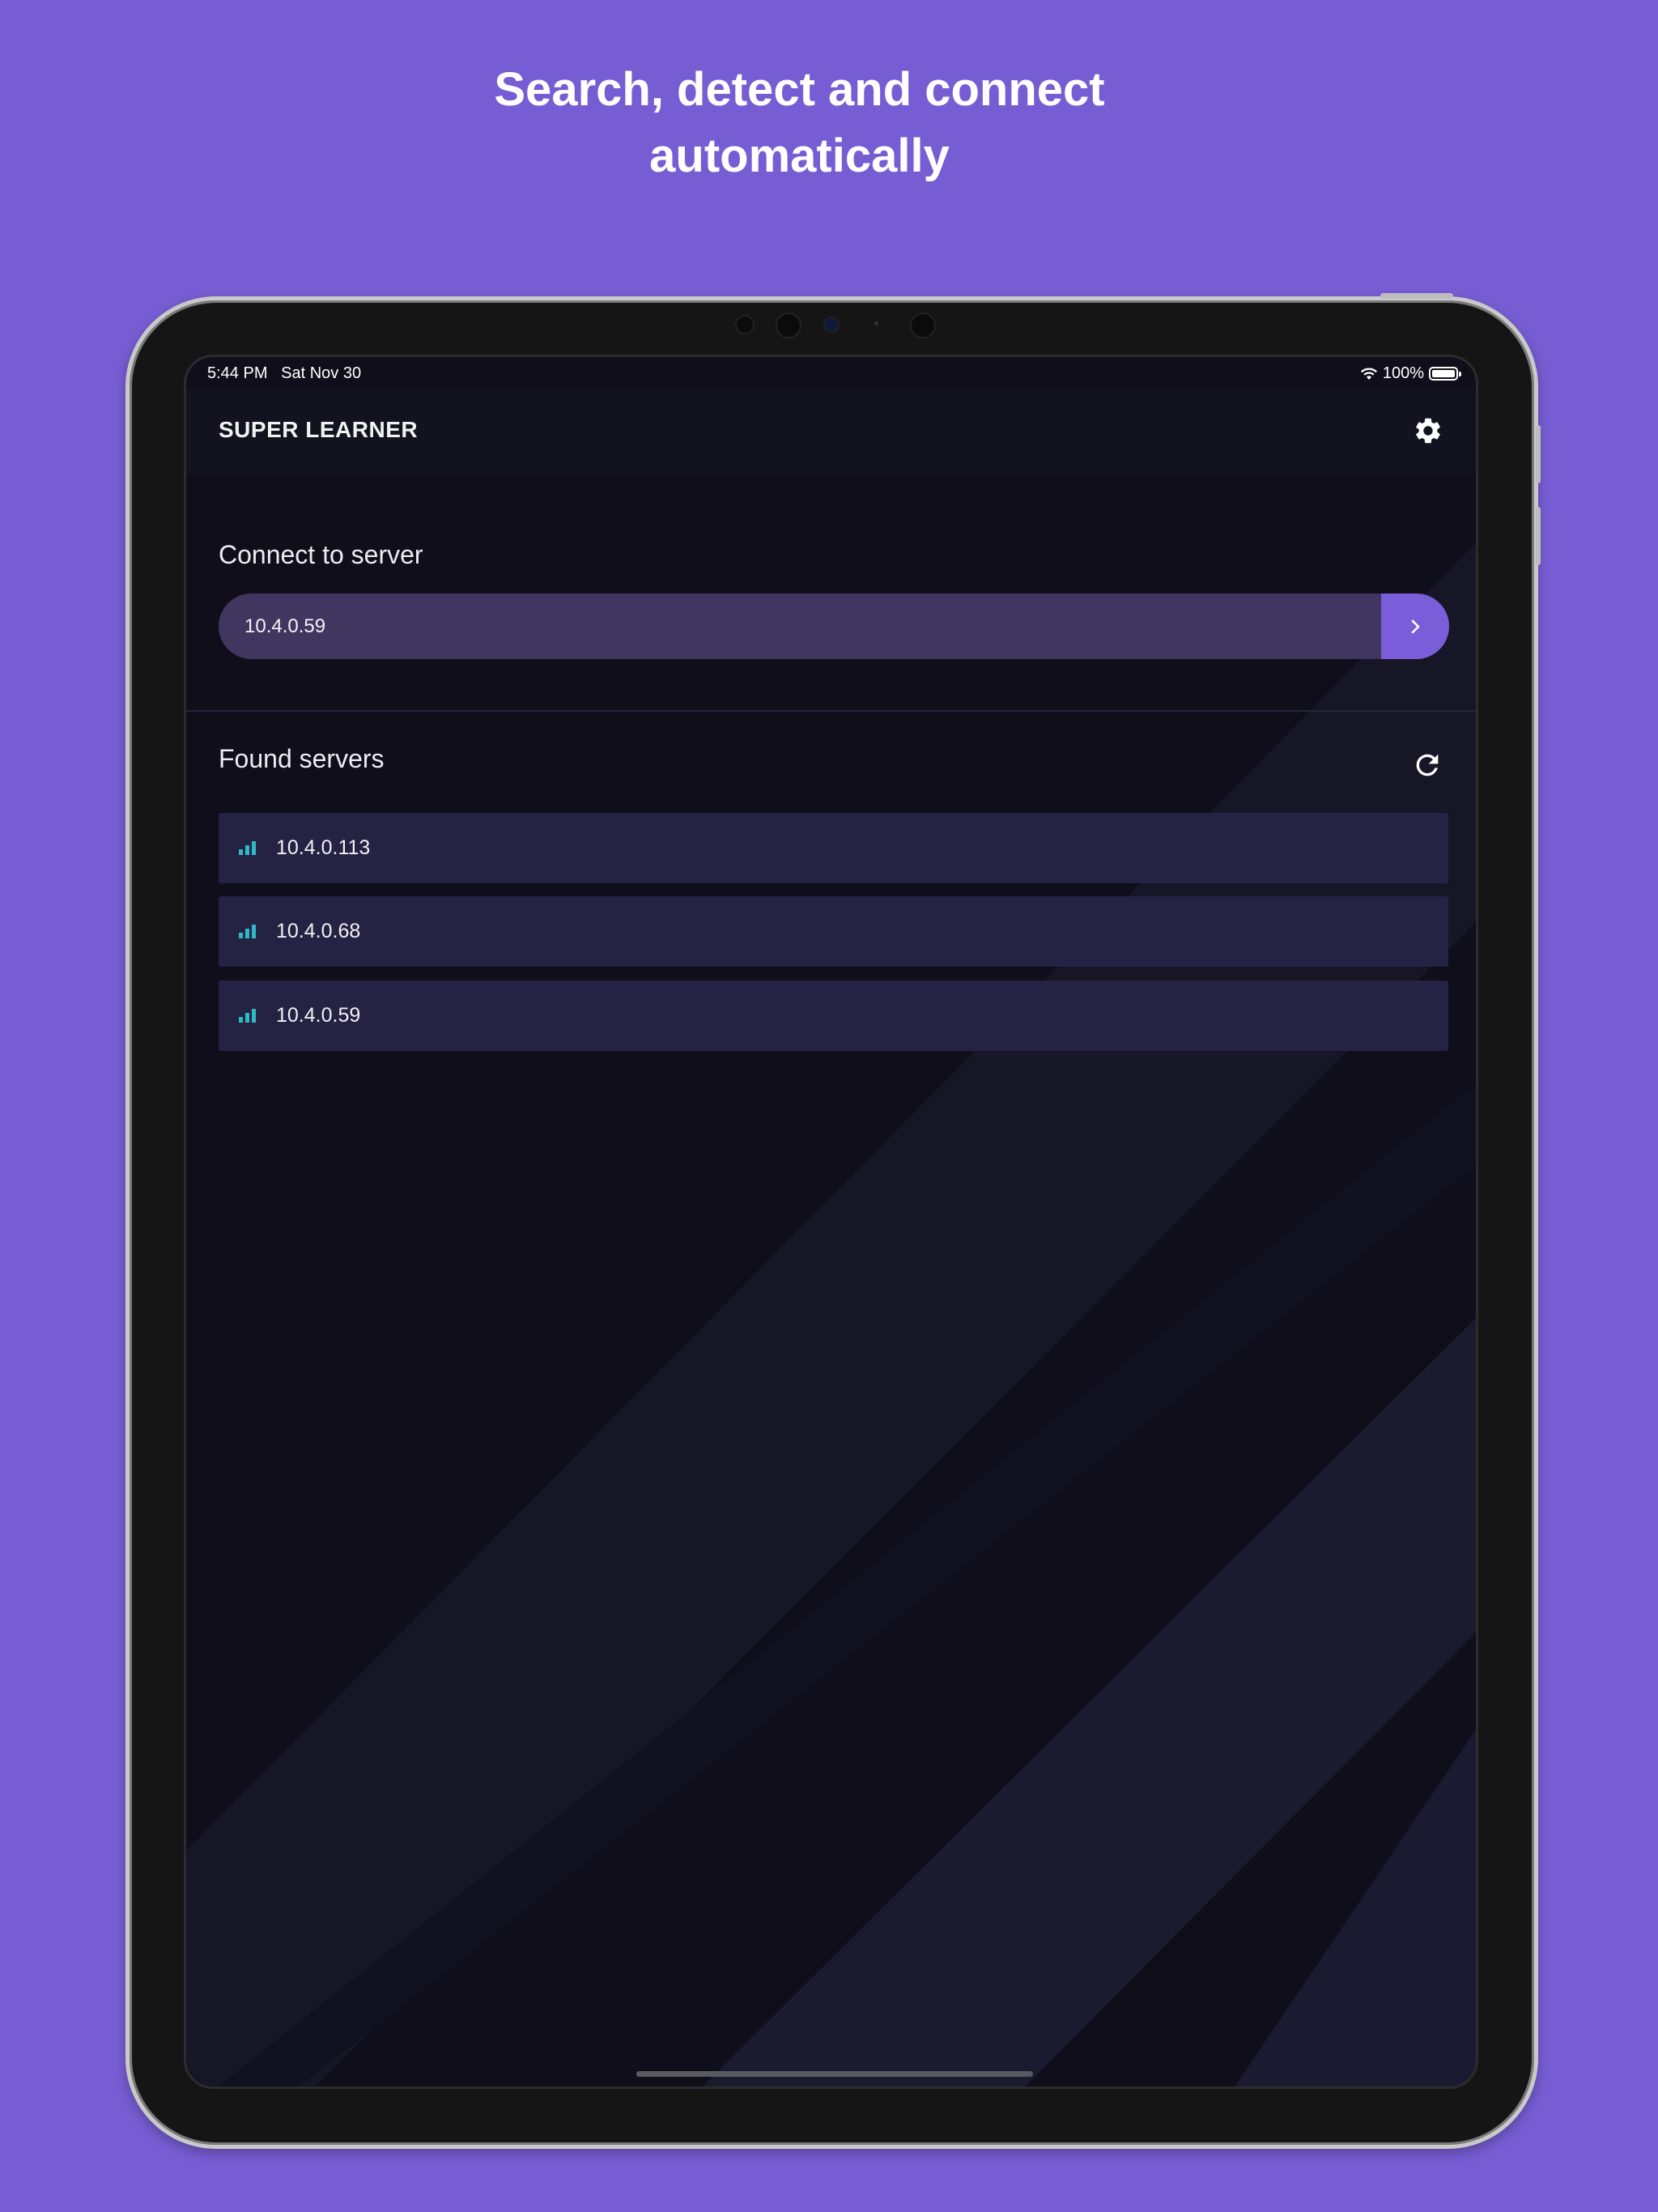 The image size is (1658, 2212). I want to click on status-indicators: 100%, so click(1410, 374).